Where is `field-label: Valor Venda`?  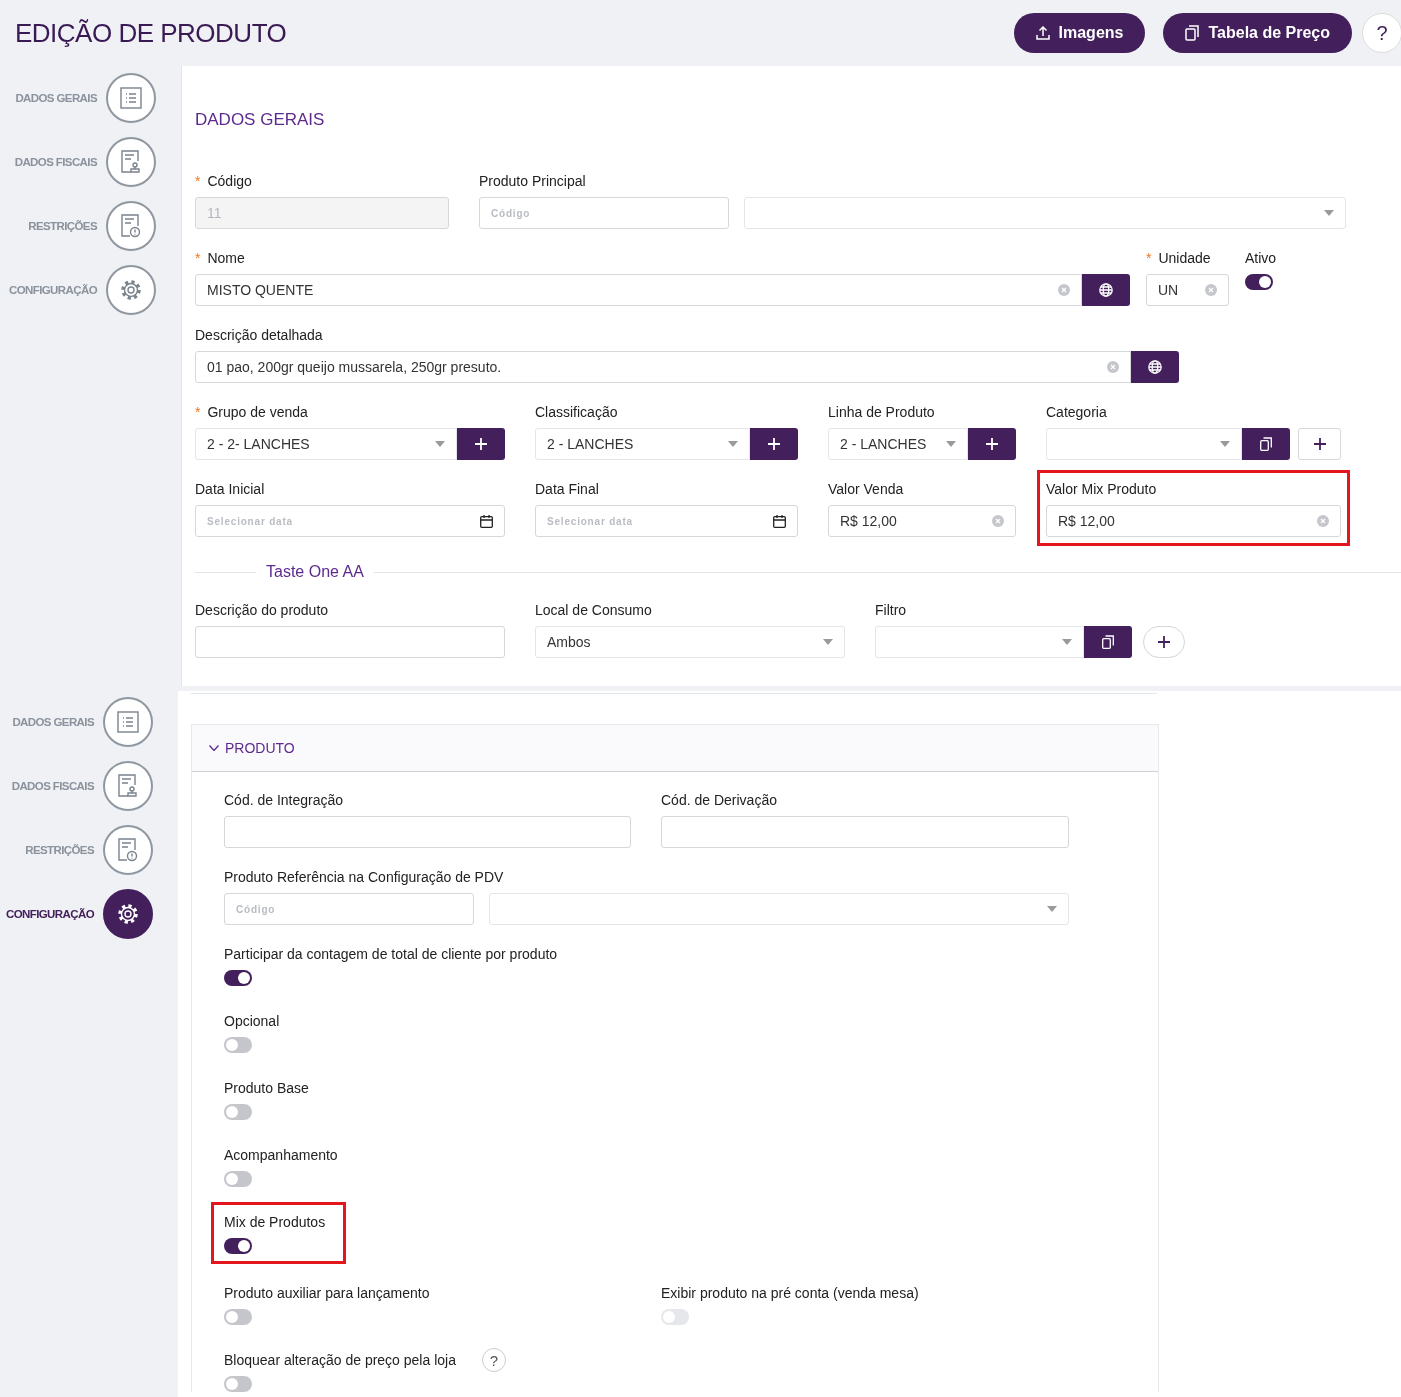
field-label: Valor Venda is located at coordinates (866, 489).